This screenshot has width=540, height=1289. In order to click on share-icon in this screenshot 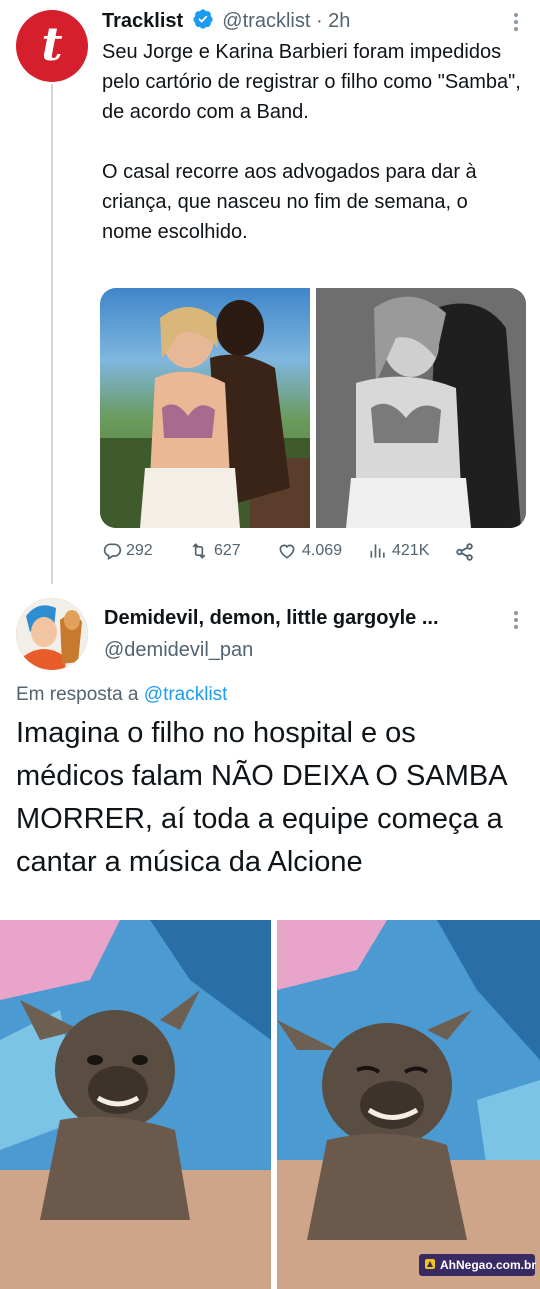, I will do `click(465, 552)`.